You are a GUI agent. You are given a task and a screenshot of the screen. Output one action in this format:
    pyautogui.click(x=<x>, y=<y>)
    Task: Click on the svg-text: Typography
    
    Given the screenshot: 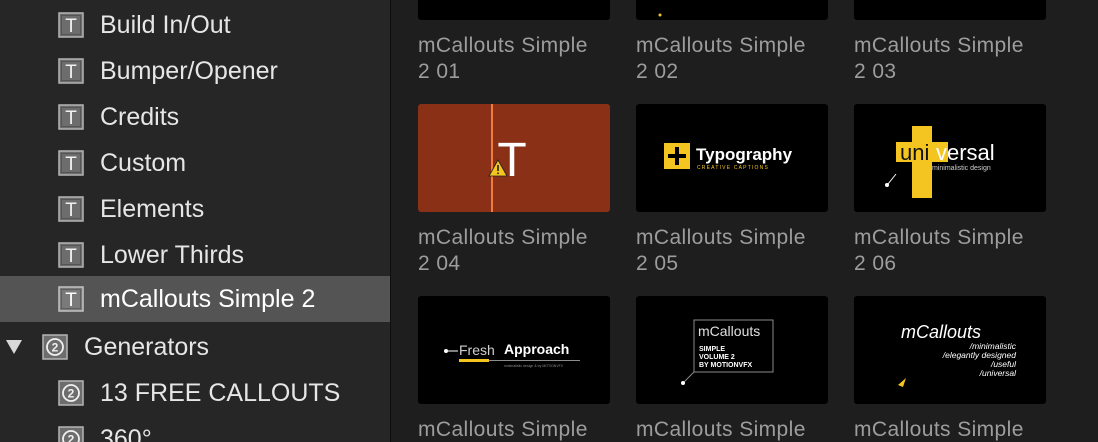 What is the action you would take?
    pyautogui.click(x=744, y=154)
    